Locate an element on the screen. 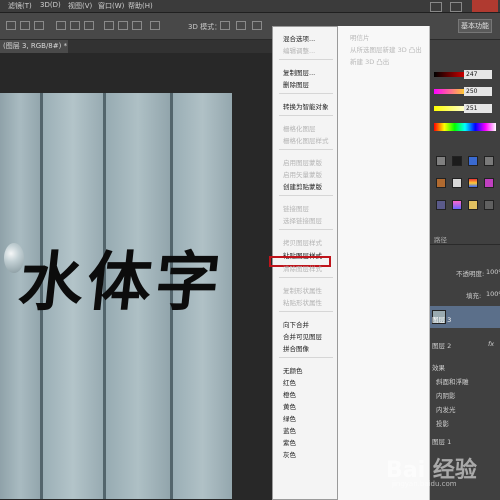 The image size is (500, 500). menu-item-orange: 橙色 is located at coordinates (289, 394).